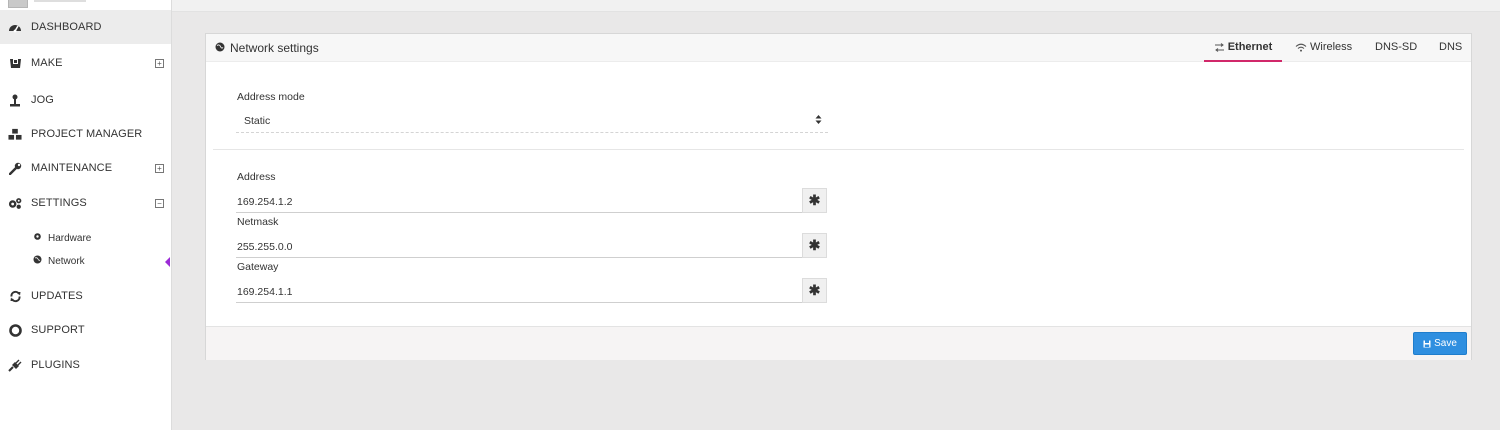 The image size is (1500, 430). What do you see at coordinates (18, 4) in the screenshot?
I see `avatar` at bounding box center [18, 4].